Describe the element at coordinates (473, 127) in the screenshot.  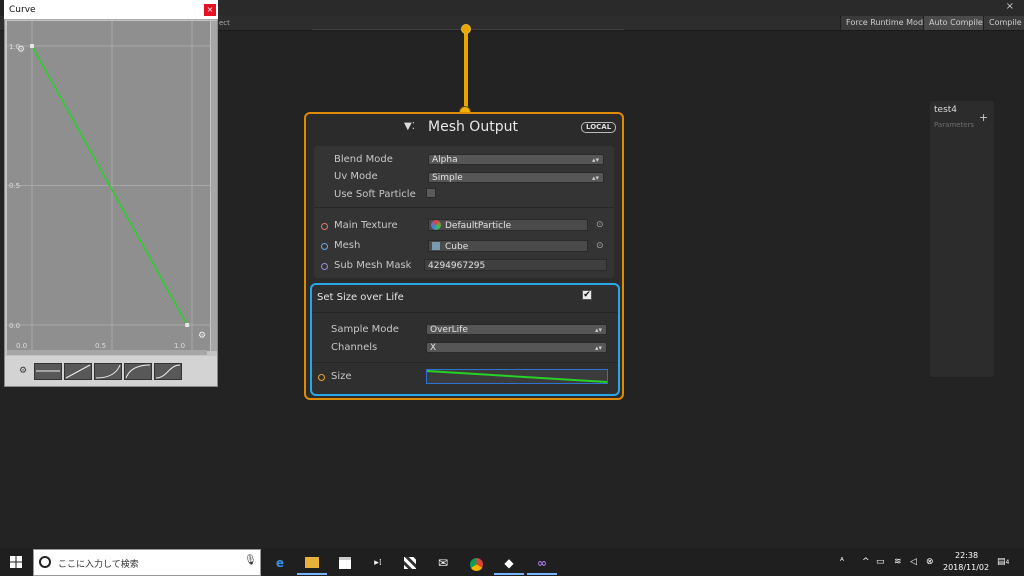
I see `node-title: Mesh Output` at that location.